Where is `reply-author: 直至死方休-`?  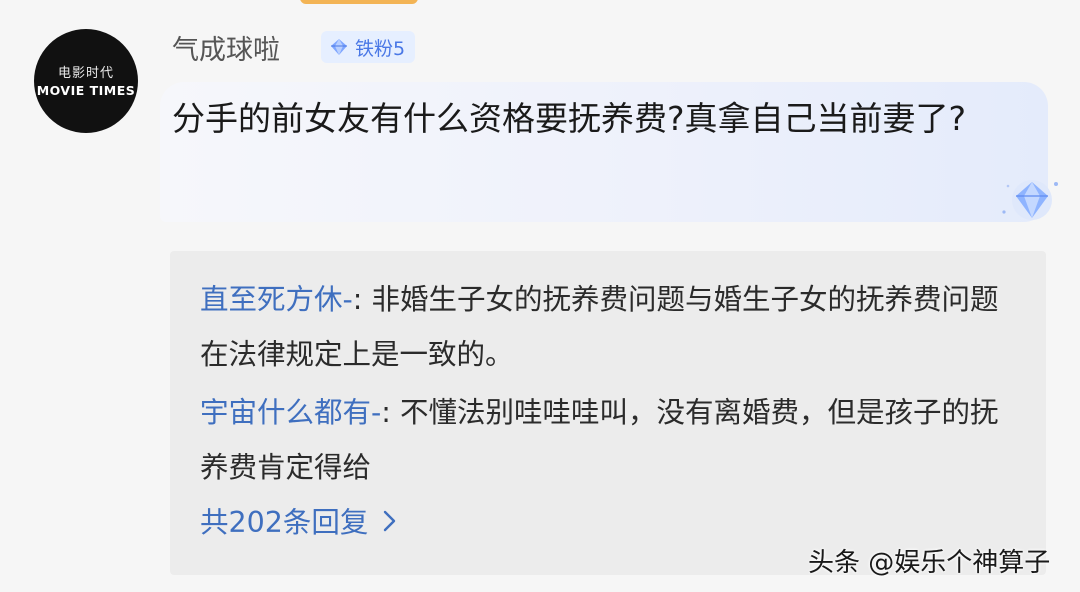
reply-author: 直至死方休- is located at coordinates (276, 299).